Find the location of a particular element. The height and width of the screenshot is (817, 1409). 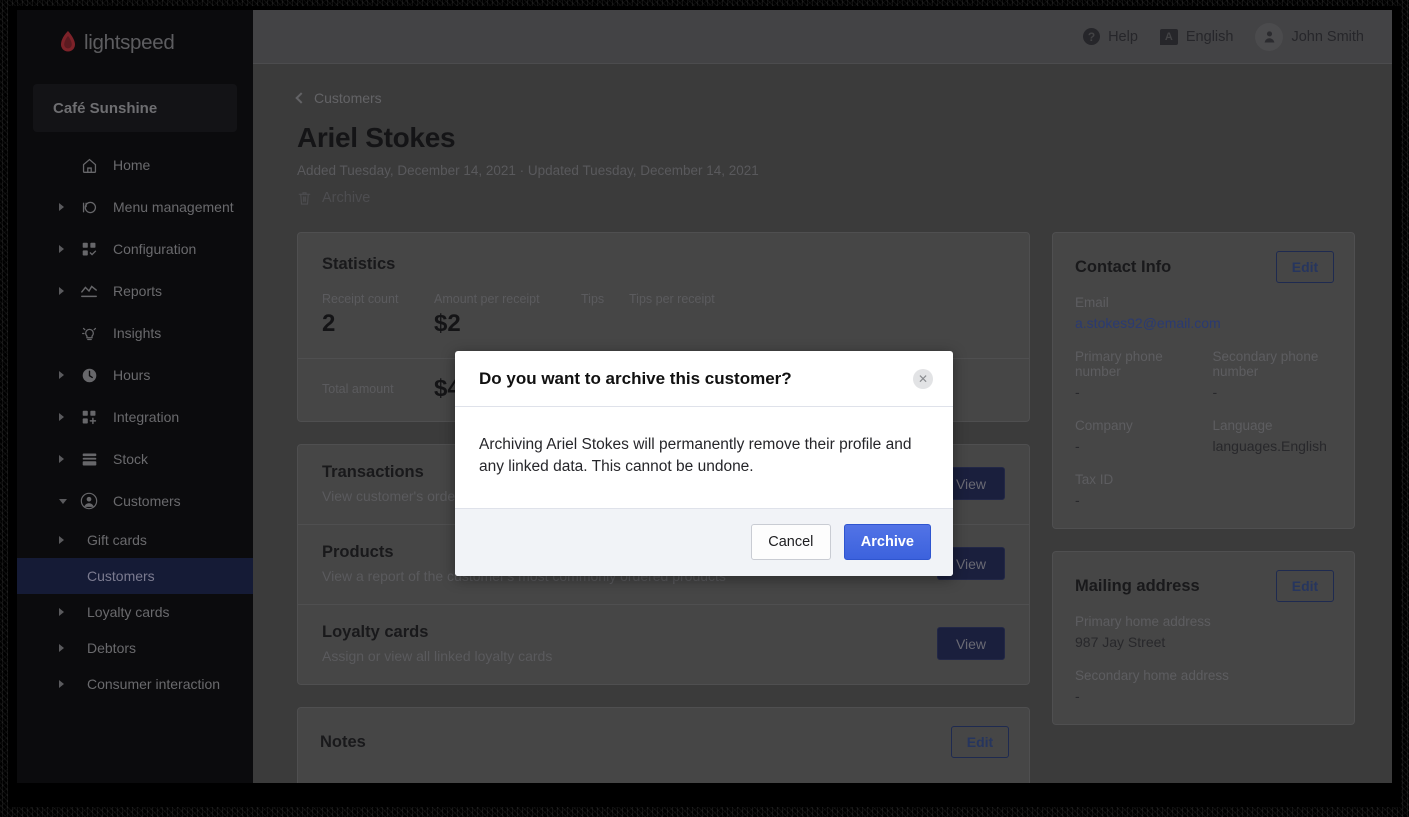

sidebar-subitem-consumer-interaction: Consumer interaction is located at coordinates (135, 684).